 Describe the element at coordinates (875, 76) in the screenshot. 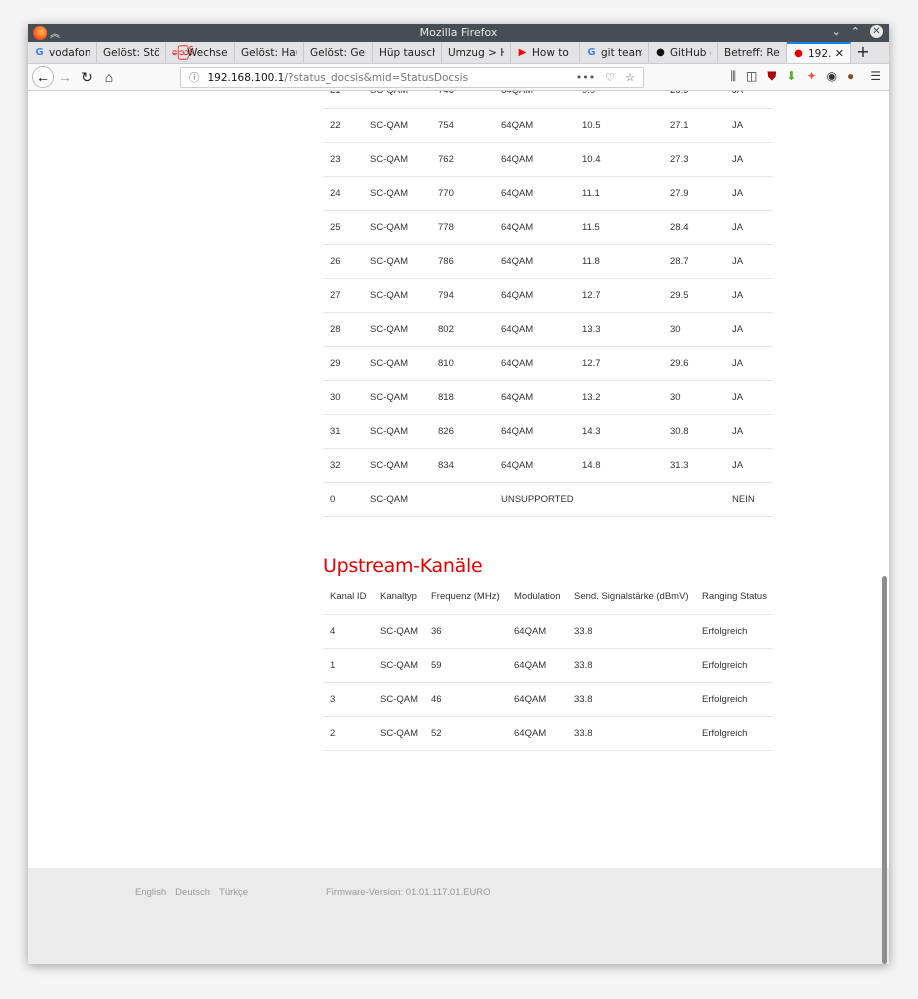

I see `menu-icon: ☰` at that location.